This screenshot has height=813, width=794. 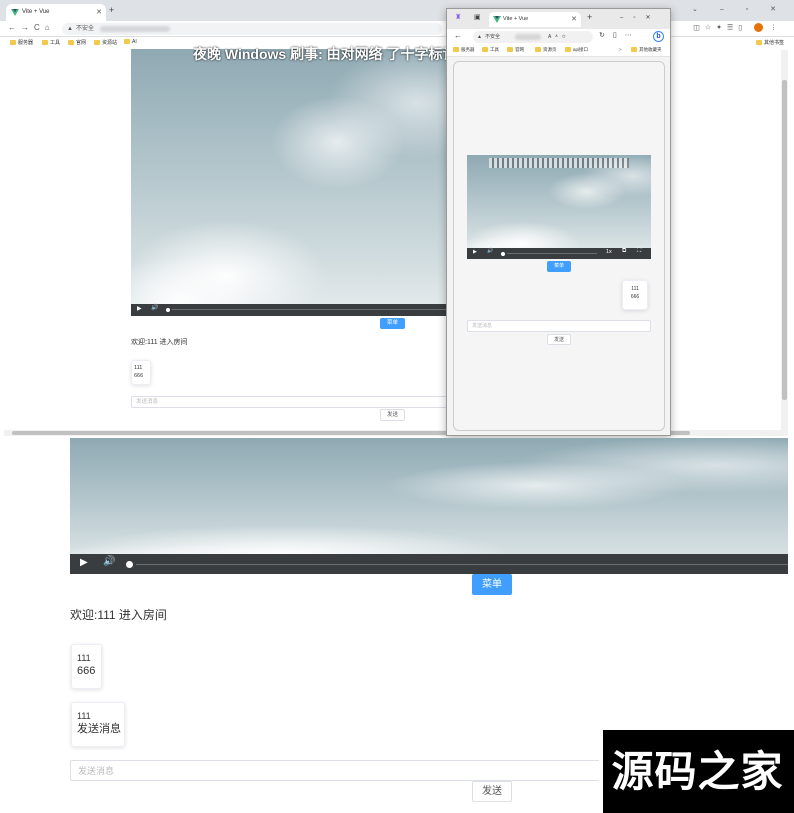 I want to click on message-card: 111 发送消息, so click(x=98, y=724).